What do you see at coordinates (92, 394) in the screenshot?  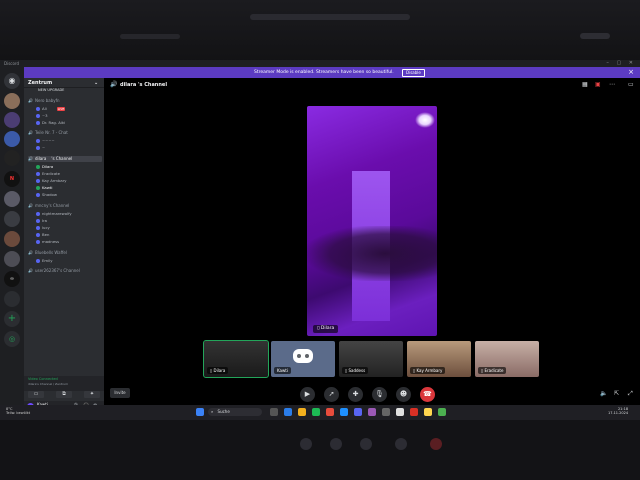 I see `activity-button: ✦` at bounding box center [92, 394].